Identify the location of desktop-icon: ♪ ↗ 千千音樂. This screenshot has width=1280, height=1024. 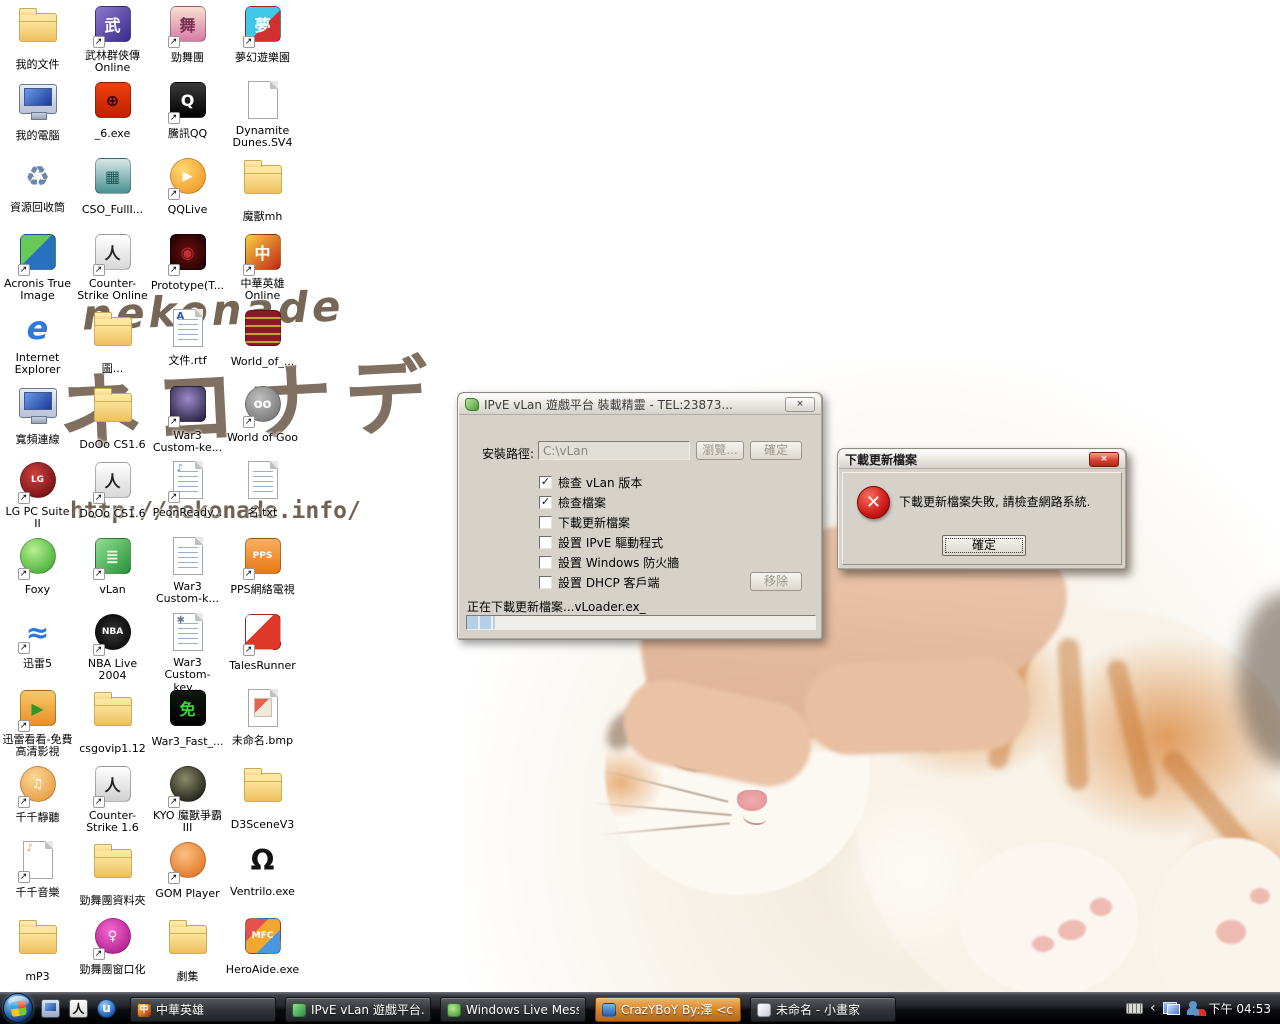
(37, 878).